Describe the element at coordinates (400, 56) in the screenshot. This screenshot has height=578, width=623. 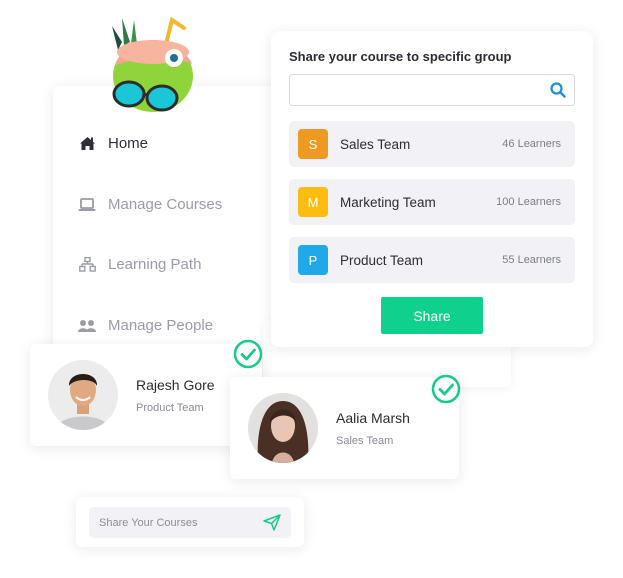
I see `share-panel-title: Share your course to specific group` at that location.